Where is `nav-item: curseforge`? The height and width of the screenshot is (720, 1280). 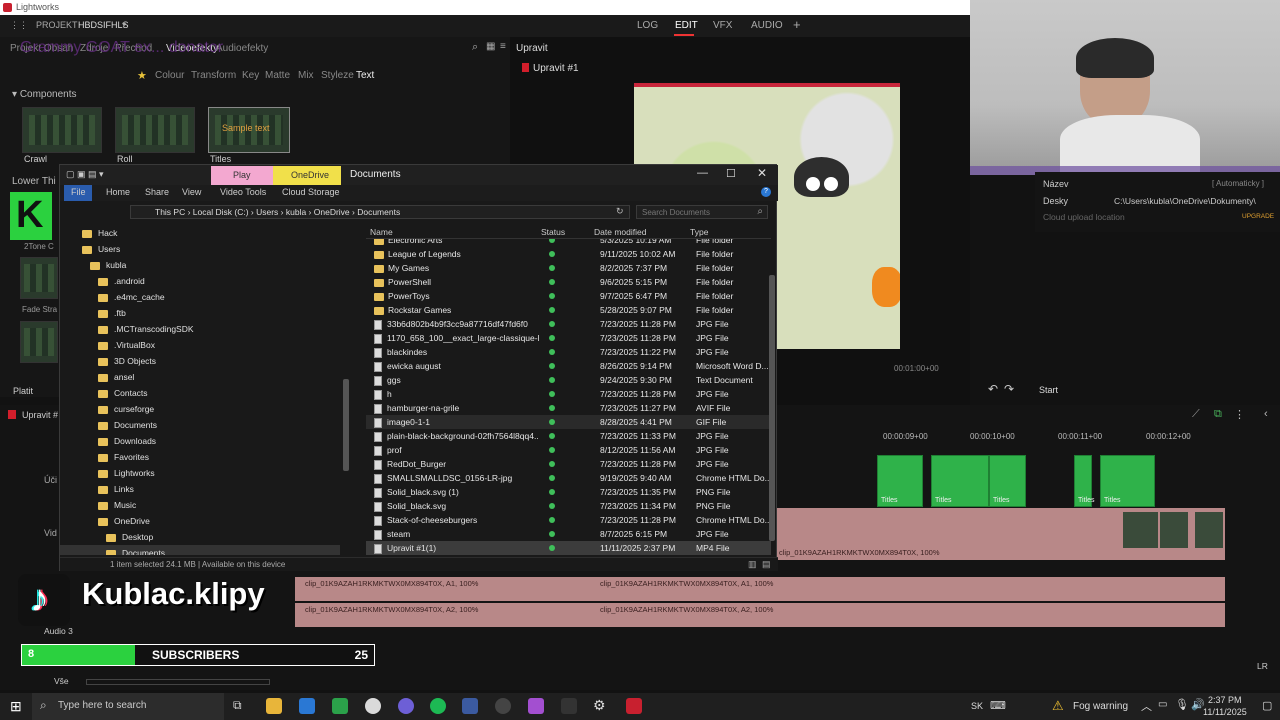
nav-item: curseforge is located at coordinates (107, 409).